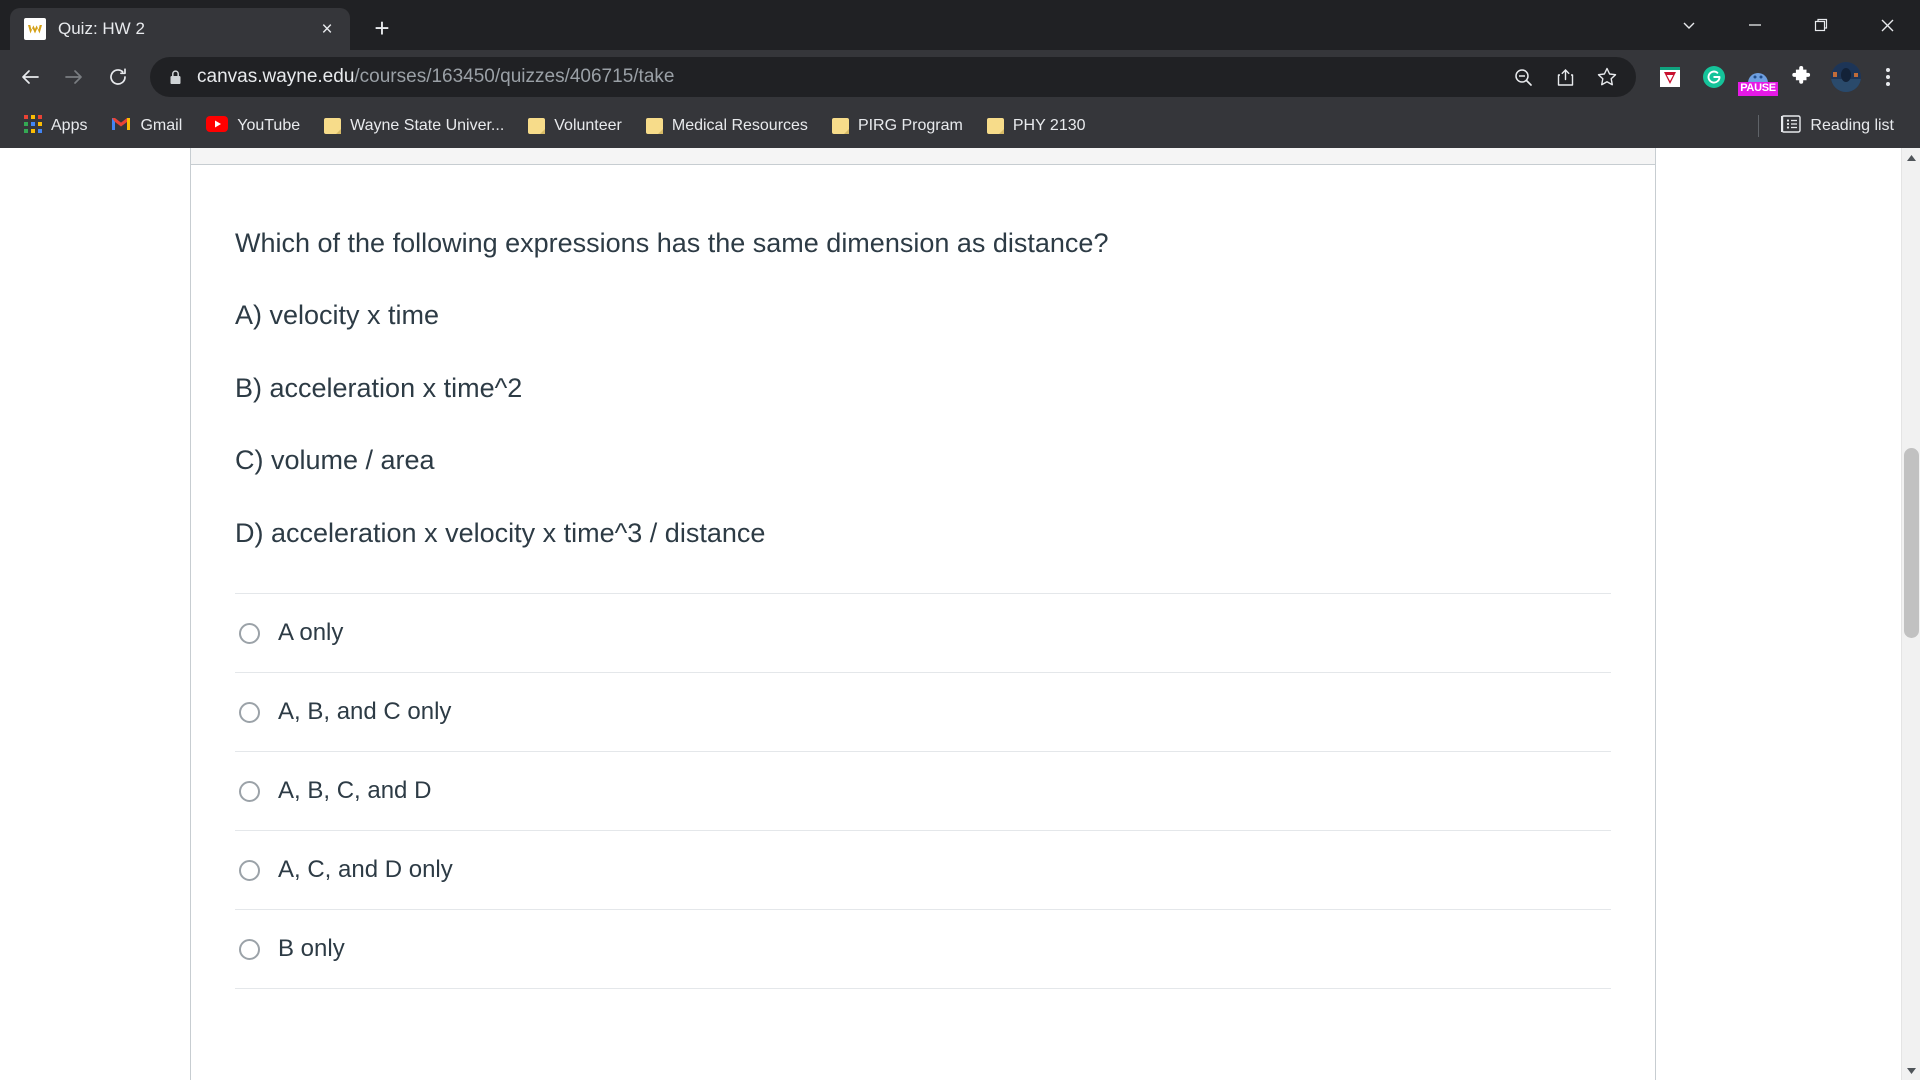 This screenshot has width=1920, height=1080. Describe the element at coordinates (33, 126) in the screenshot. I see `apps-grid-icon` at that location.